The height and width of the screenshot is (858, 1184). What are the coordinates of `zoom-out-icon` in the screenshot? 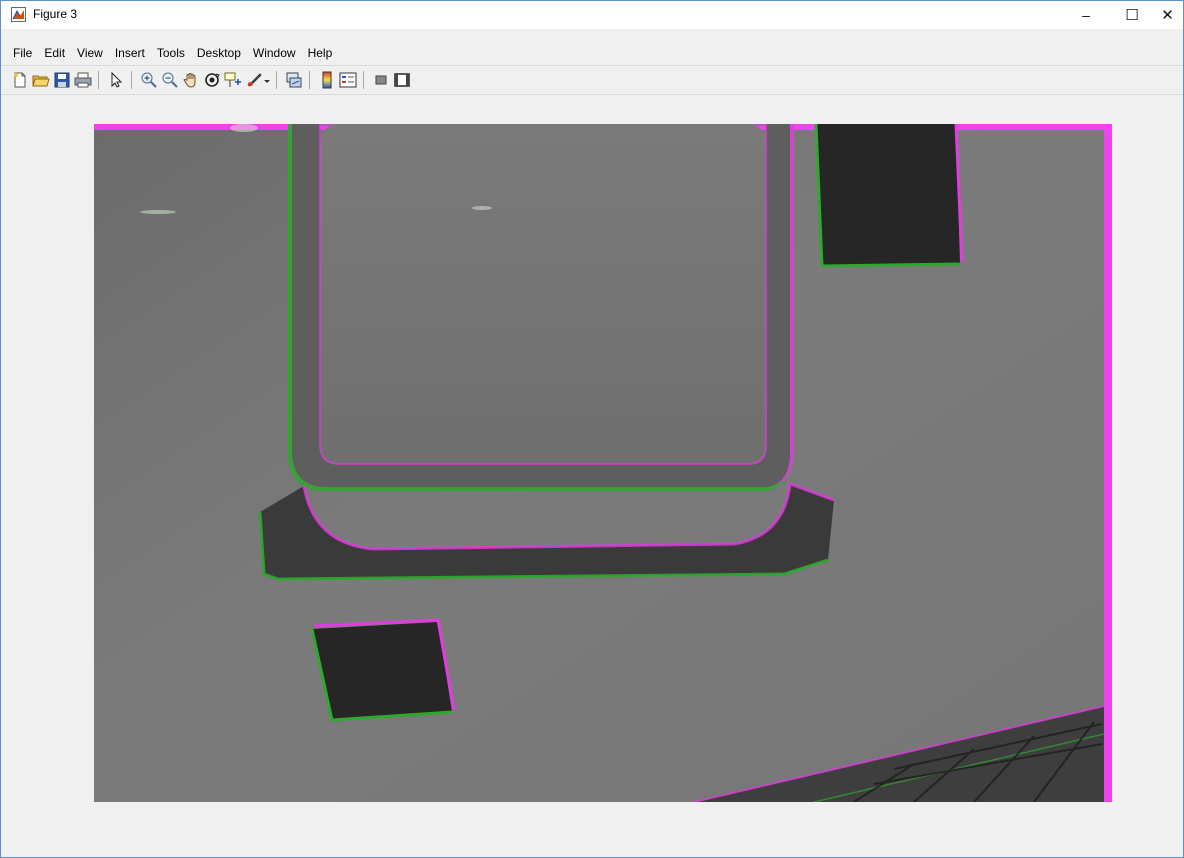 It's located at (170, 80).